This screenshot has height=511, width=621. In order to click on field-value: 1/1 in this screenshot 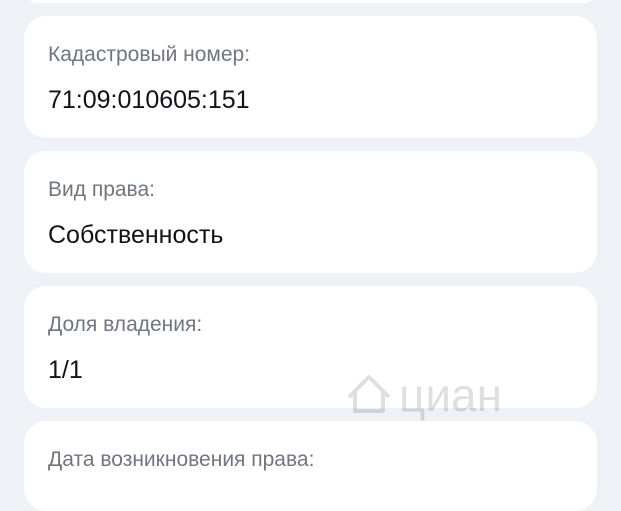, I will do `click(65, 370)`.